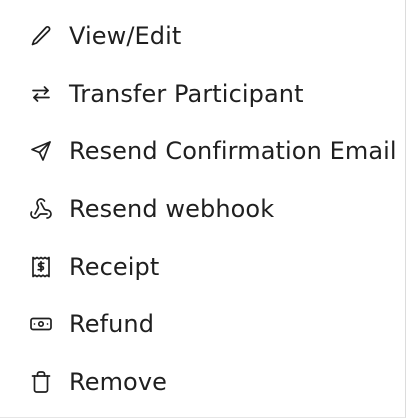 The width and height of the screenshot is (418, 418). I want to click on menu-item-label: Resend webhook, so click(172, 208).